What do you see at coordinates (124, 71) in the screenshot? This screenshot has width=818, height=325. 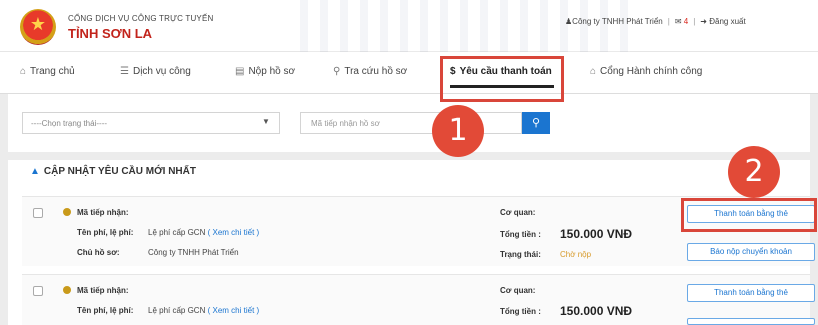 I see `list-icon: ☰` at bounding box center [124, 71].